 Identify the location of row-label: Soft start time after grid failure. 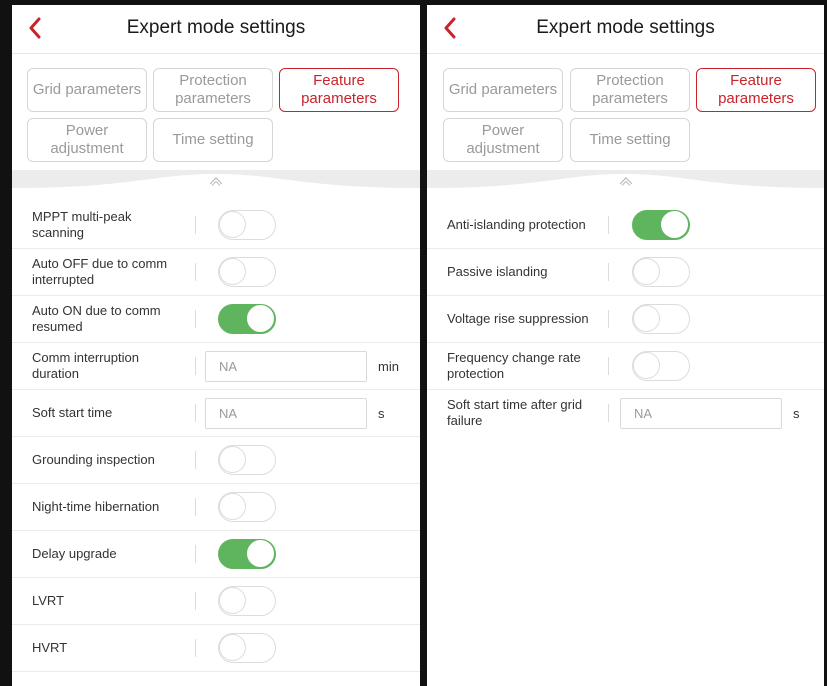
(515, 412).